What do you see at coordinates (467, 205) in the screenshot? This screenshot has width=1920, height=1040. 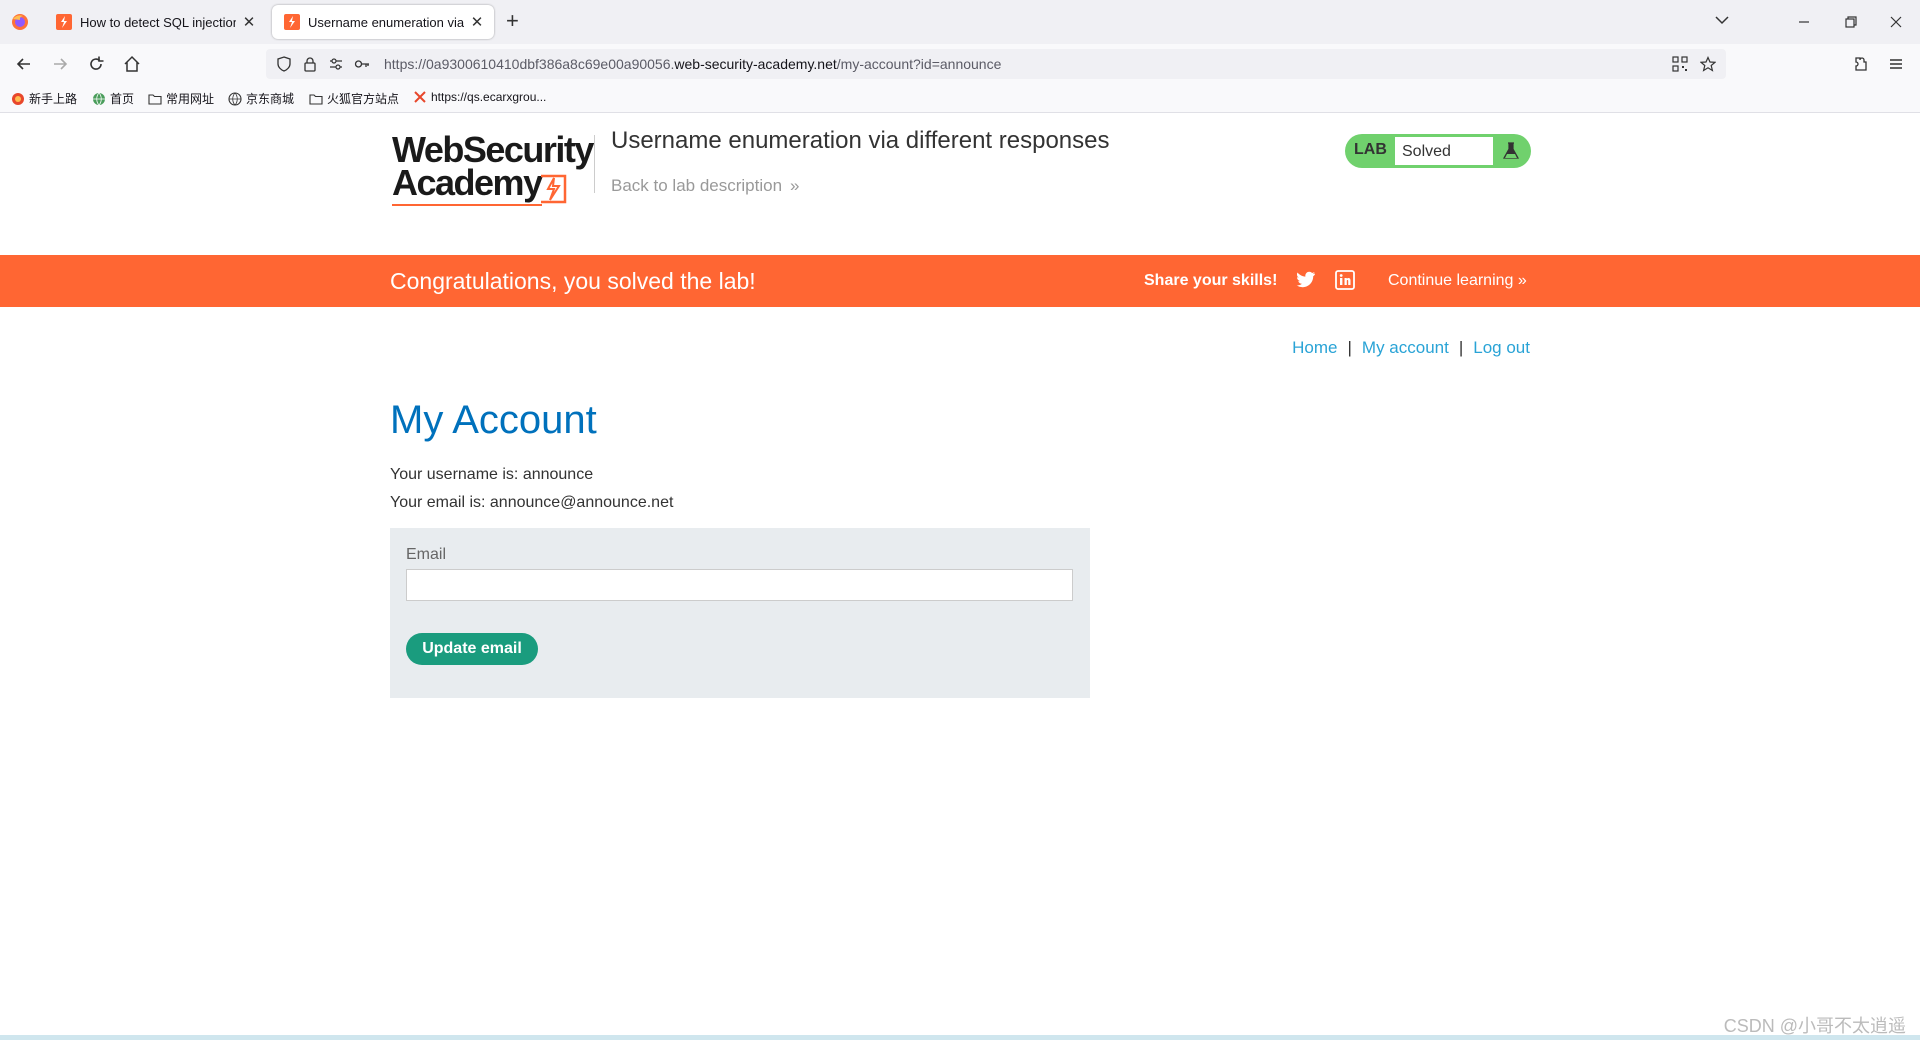 I see `logo-underline` at bounding box center [467, 205].